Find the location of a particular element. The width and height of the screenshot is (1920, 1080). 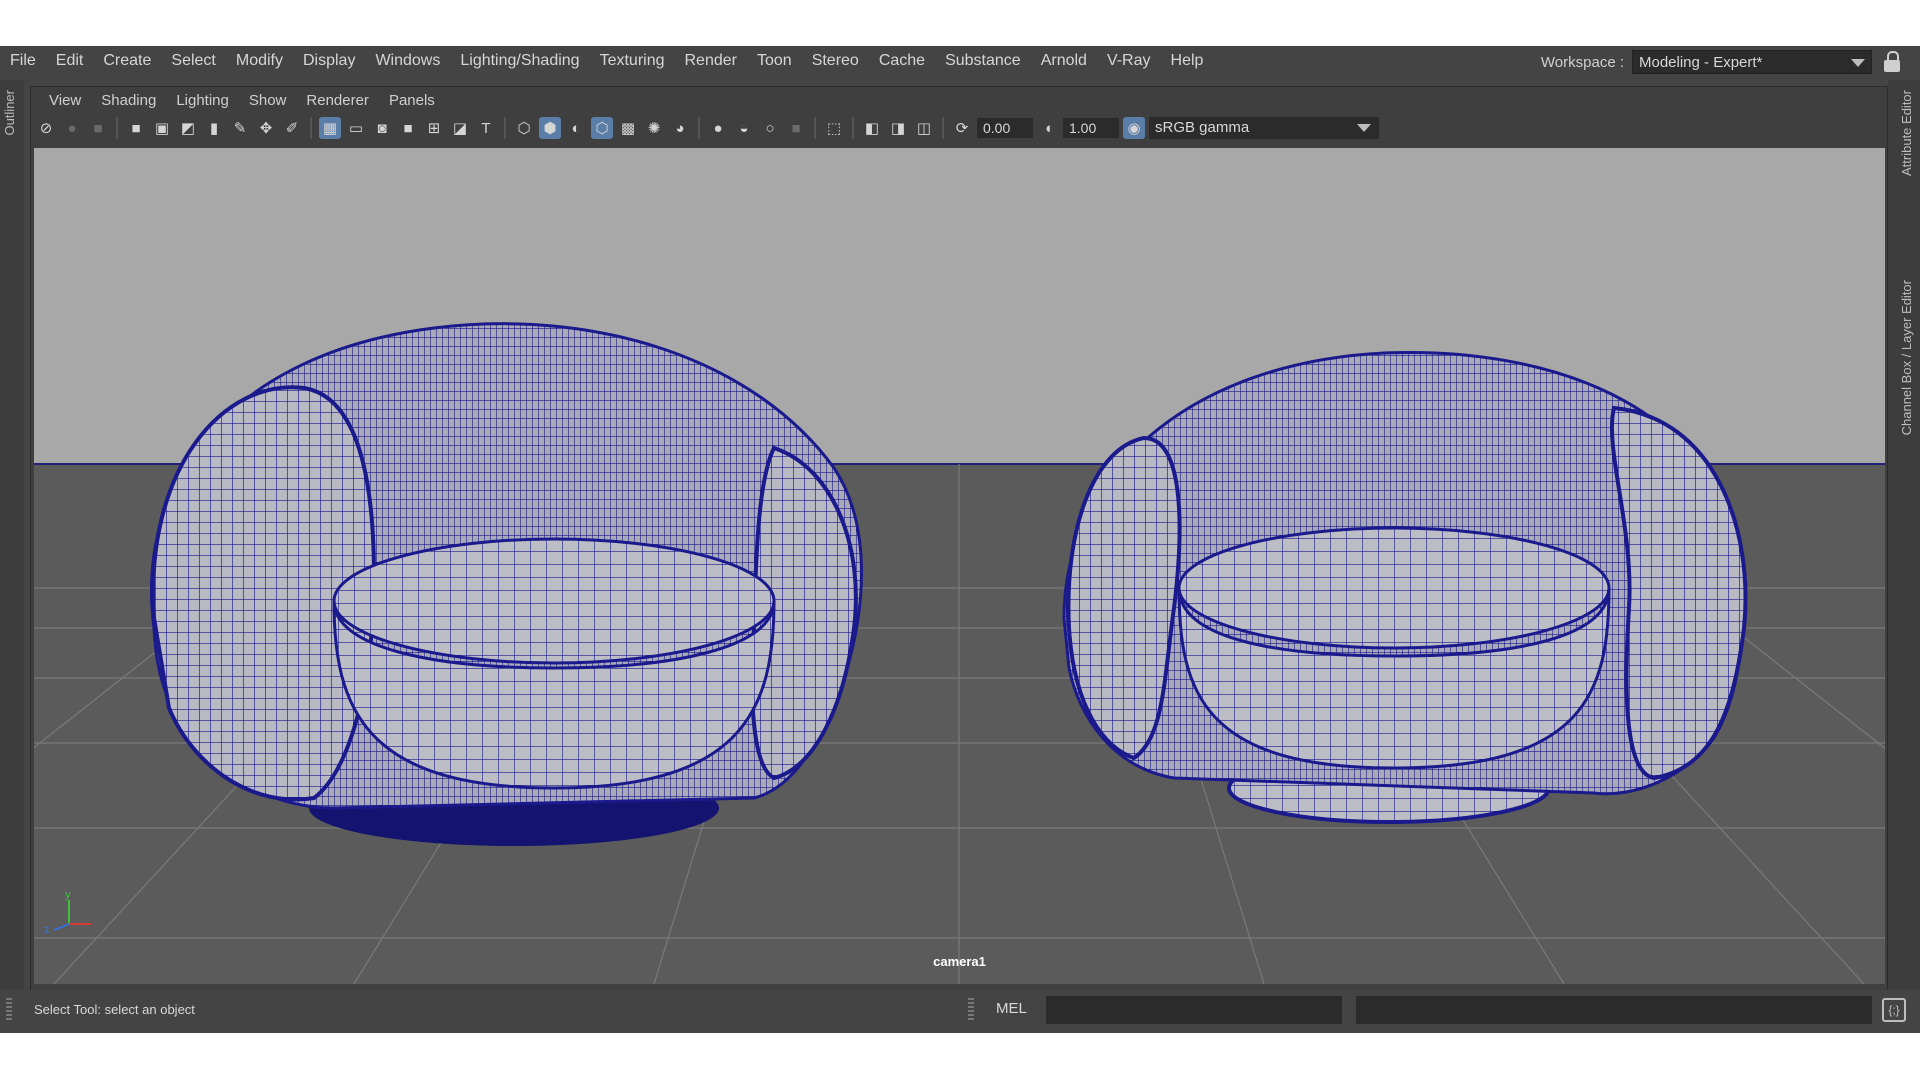

menu-arnold: Arnold is located at coordinates (1064, 61).